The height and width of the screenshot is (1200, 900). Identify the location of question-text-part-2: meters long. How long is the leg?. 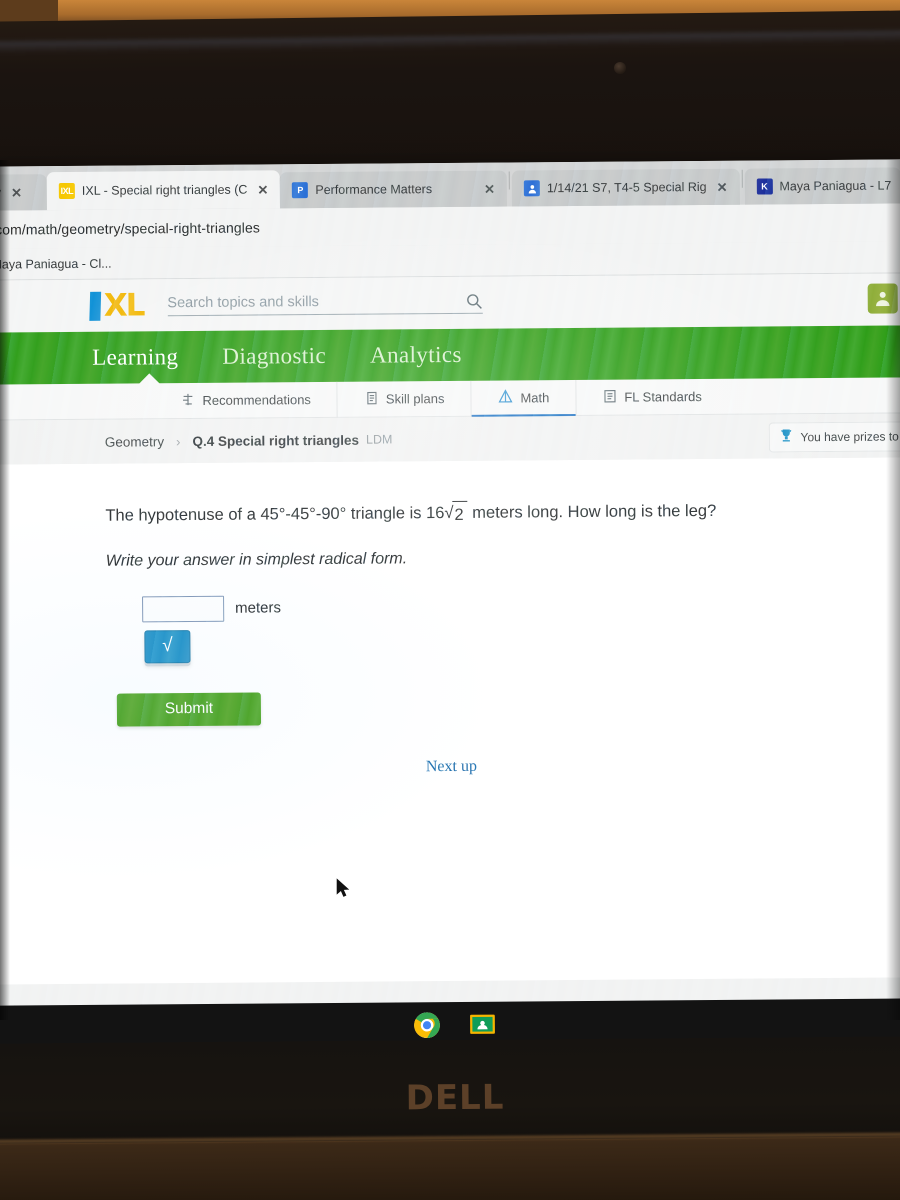
(594, 511).